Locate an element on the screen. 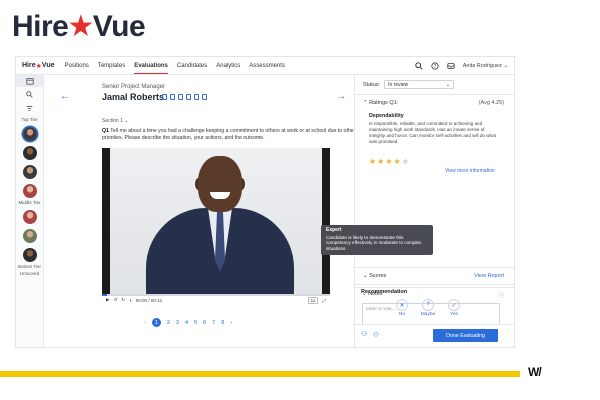 The width and height of the screenshot is (600, 400). fullscreen-icon: ⤢ is located at coordinates (324, 300).